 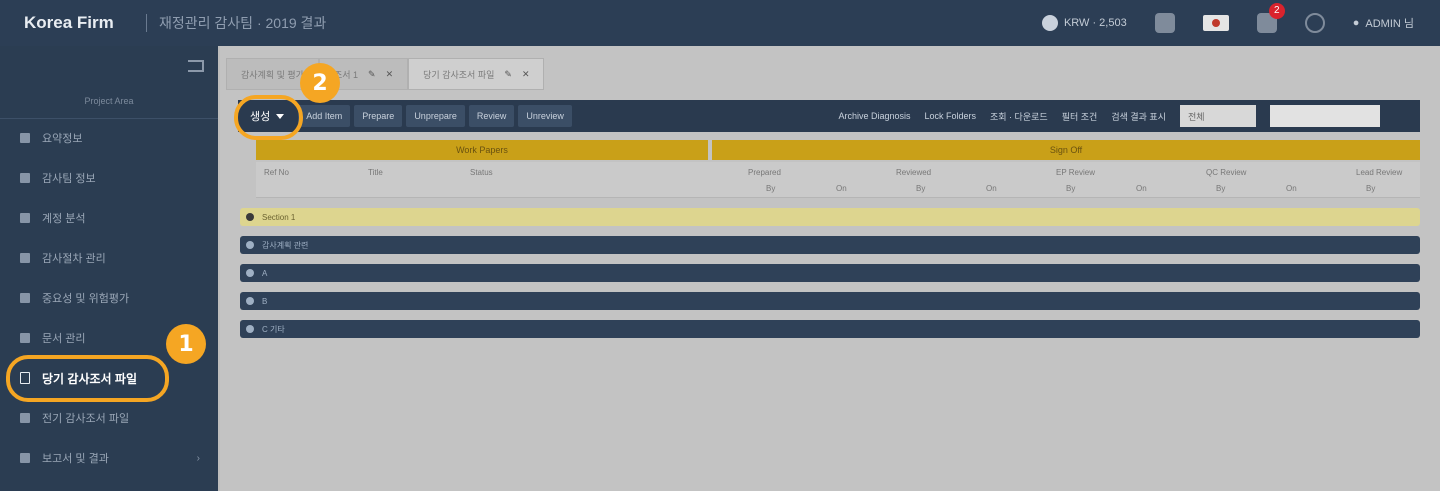 What do you see at coordinates (1314, 23) in the screenshot?
I see `help-icon` at bounding box center [1314, 23].